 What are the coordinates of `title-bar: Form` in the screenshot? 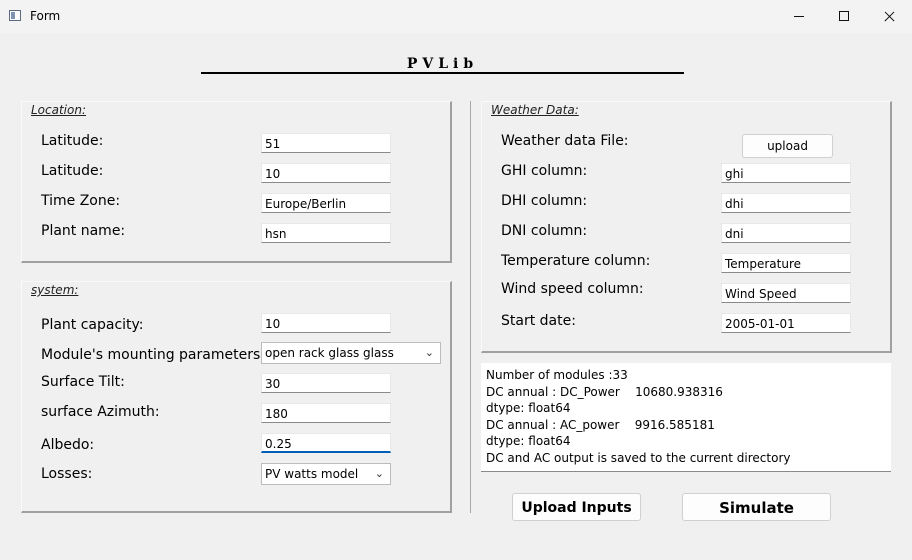 It's located at (456, 16).